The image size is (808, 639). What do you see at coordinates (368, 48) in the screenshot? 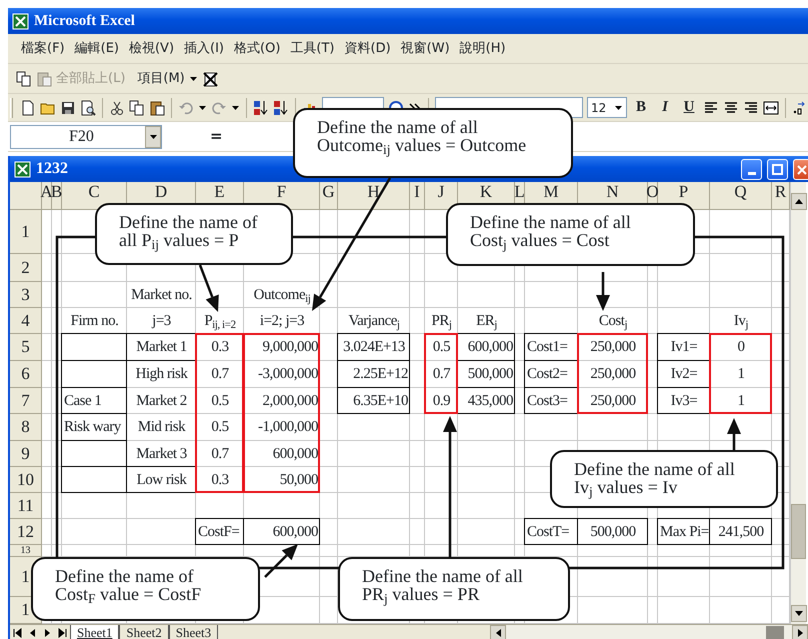
I see `menu-item: 資料(D)` at bounding box center [368, 48].